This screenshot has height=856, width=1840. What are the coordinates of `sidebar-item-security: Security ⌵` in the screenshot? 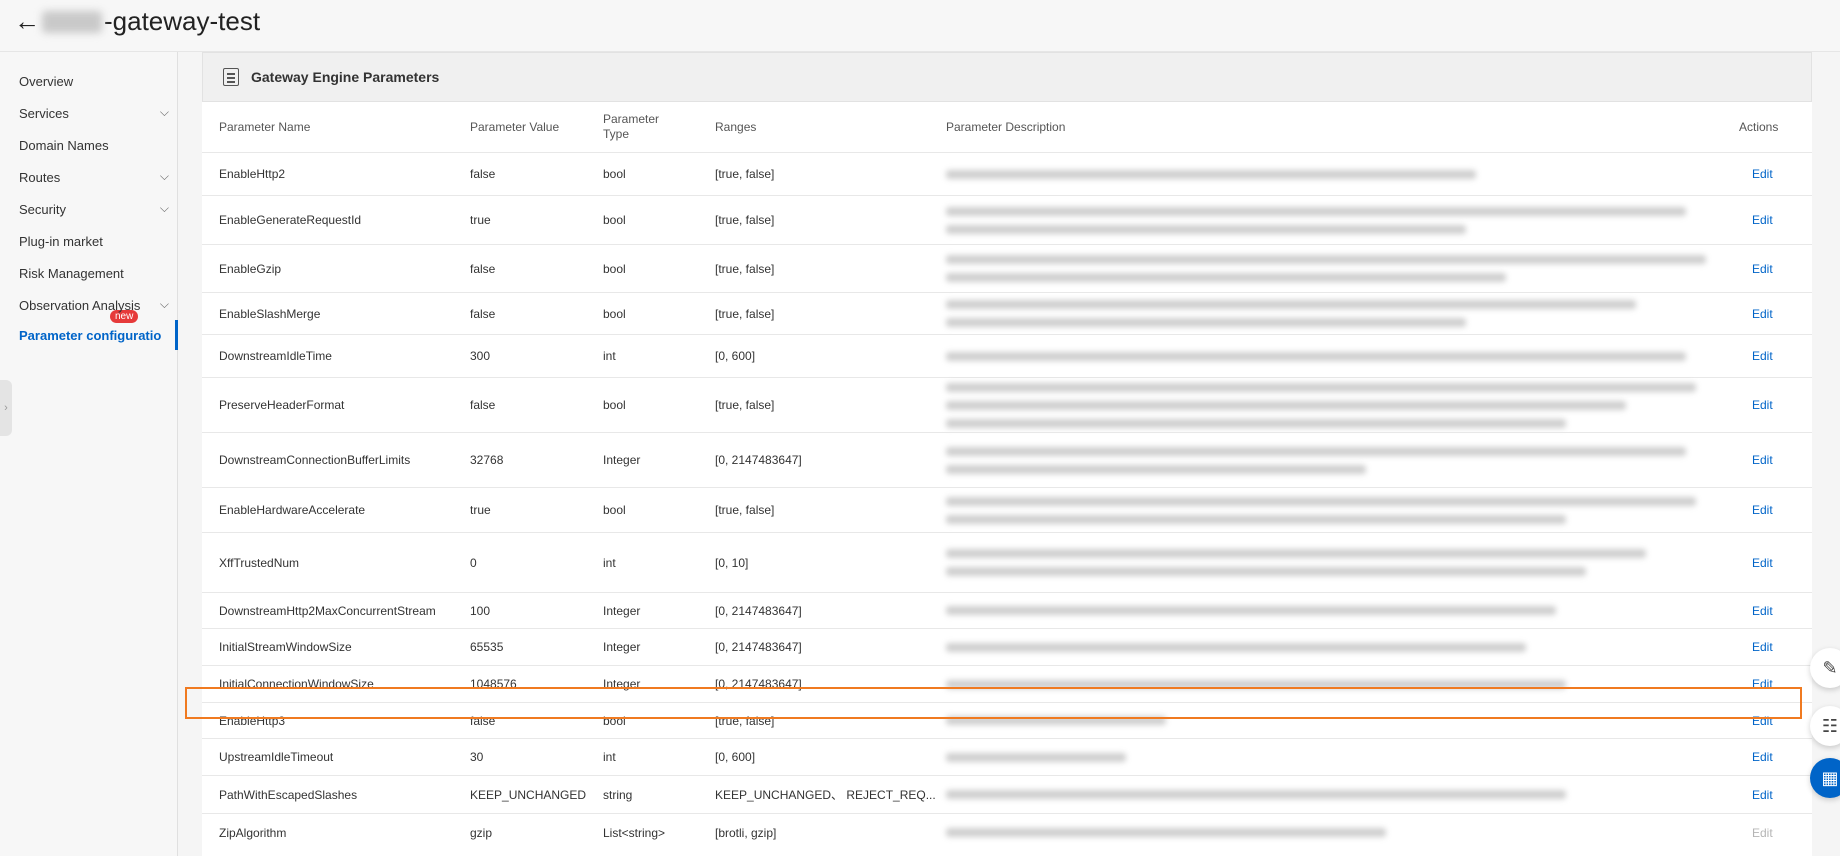 It's located at (94, 209).